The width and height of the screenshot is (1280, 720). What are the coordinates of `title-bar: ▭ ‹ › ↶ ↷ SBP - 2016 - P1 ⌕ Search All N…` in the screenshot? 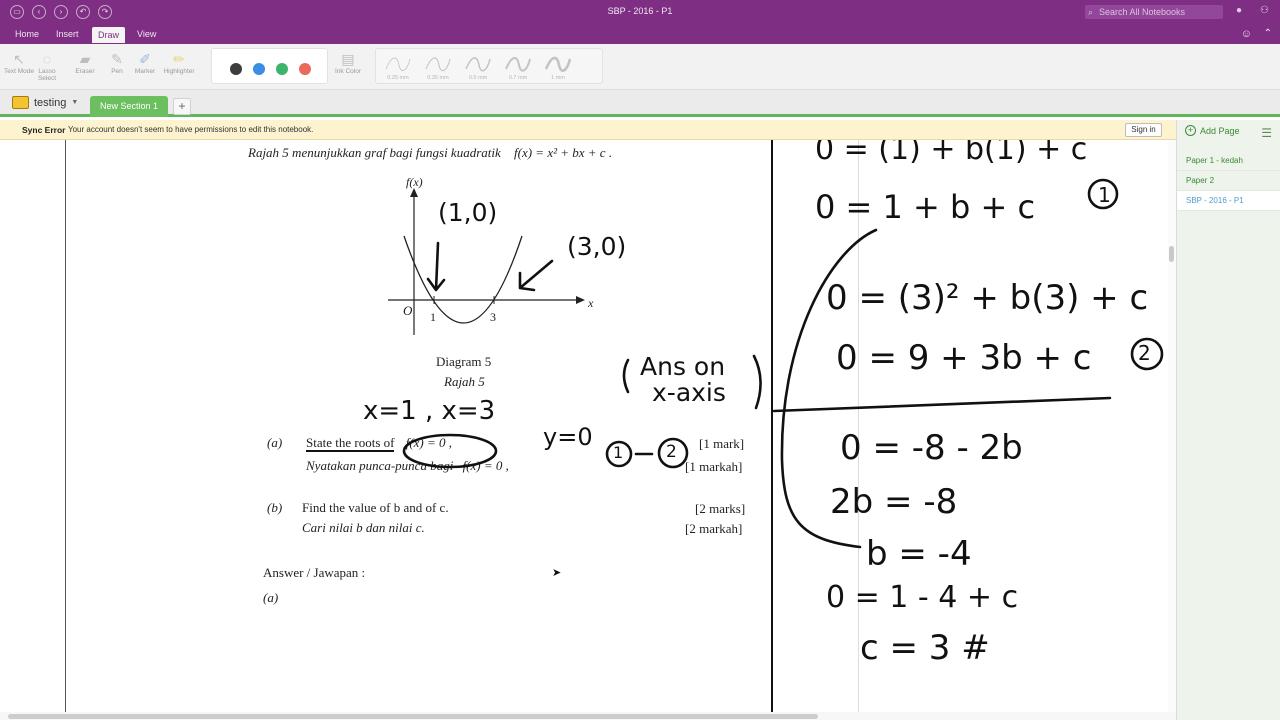 It's located at (640, 13).